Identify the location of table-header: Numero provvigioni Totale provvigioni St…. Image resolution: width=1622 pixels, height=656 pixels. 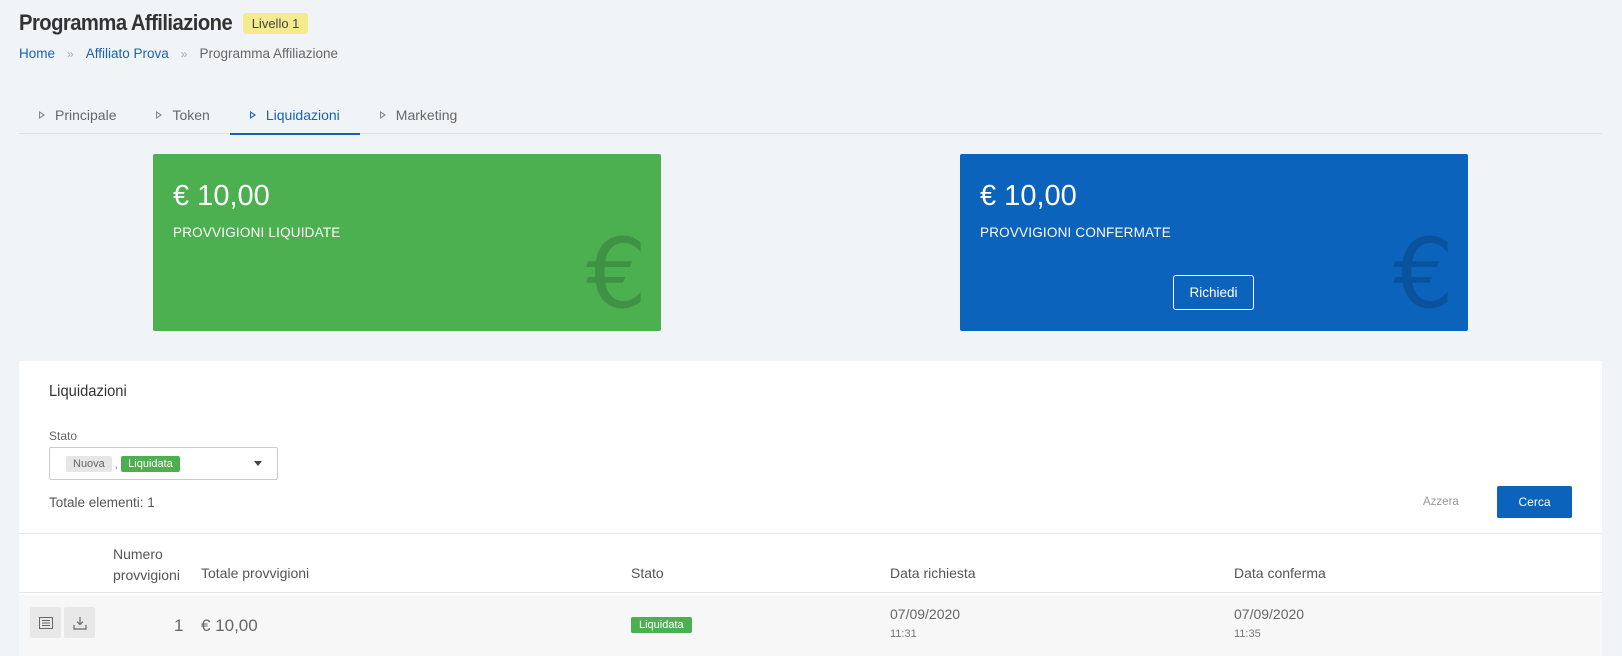
(810, 563).